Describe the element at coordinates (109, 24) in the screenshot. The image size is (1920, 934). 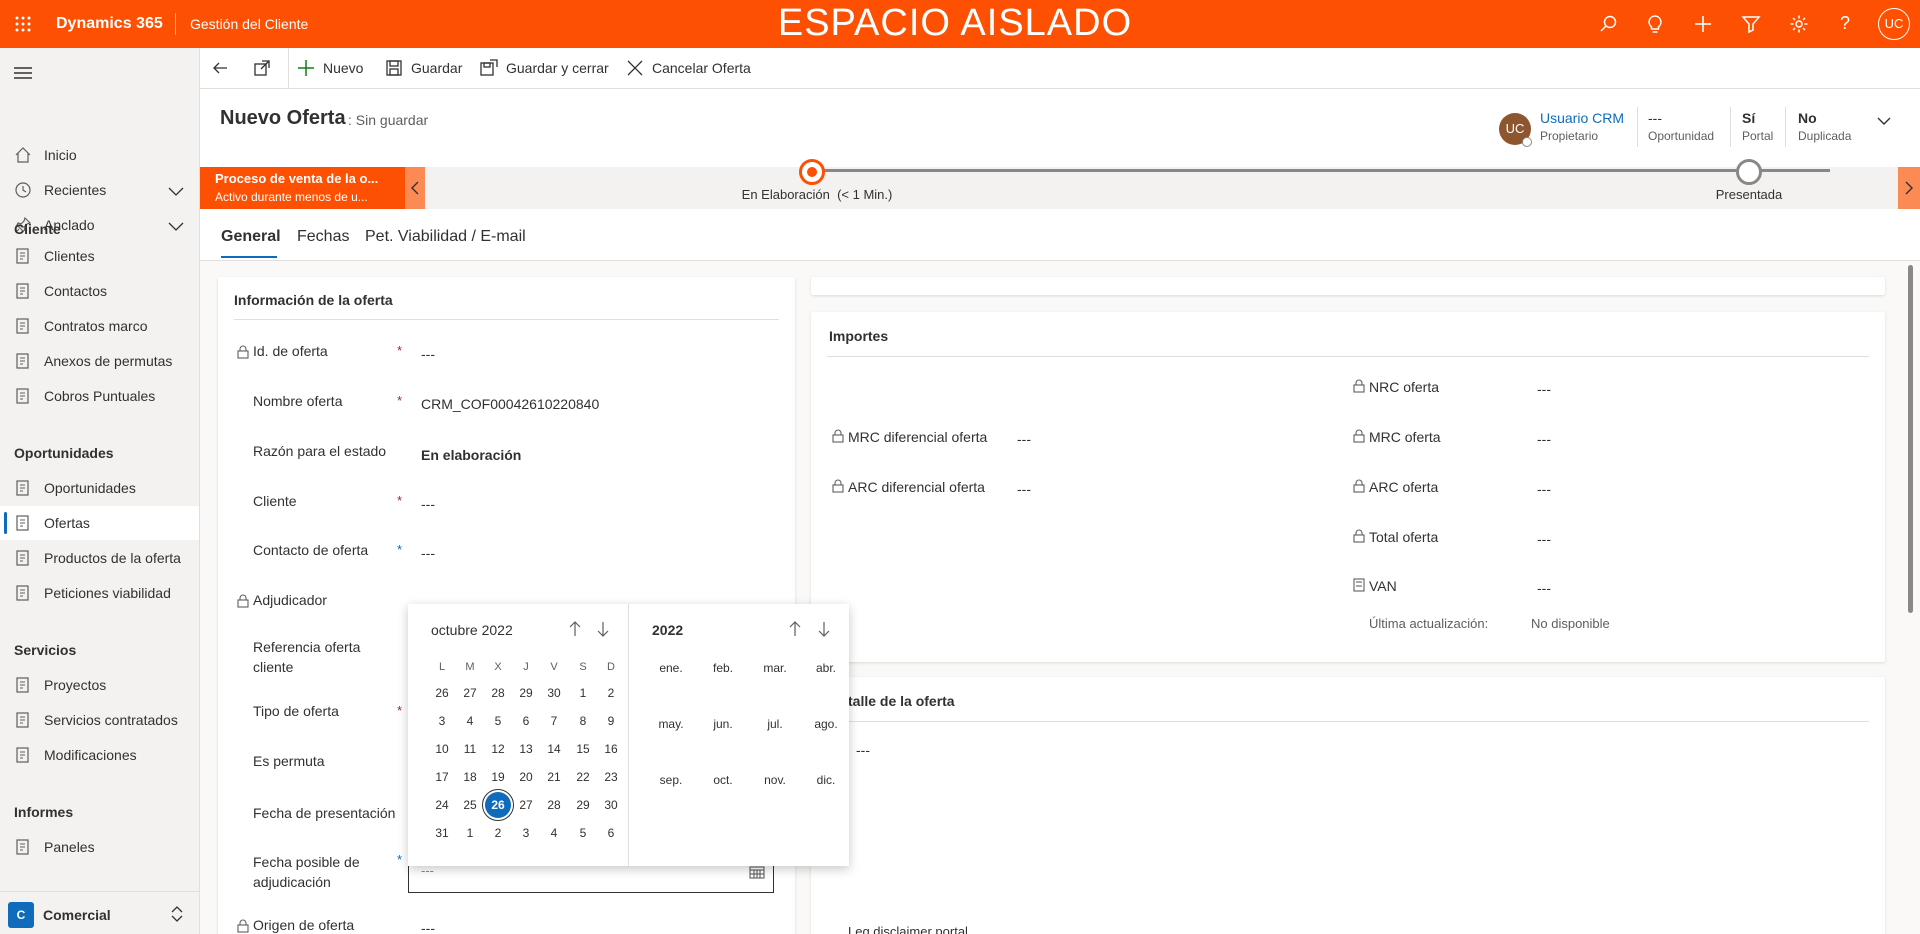
I see `app-name: Dynamics 365` at that location.